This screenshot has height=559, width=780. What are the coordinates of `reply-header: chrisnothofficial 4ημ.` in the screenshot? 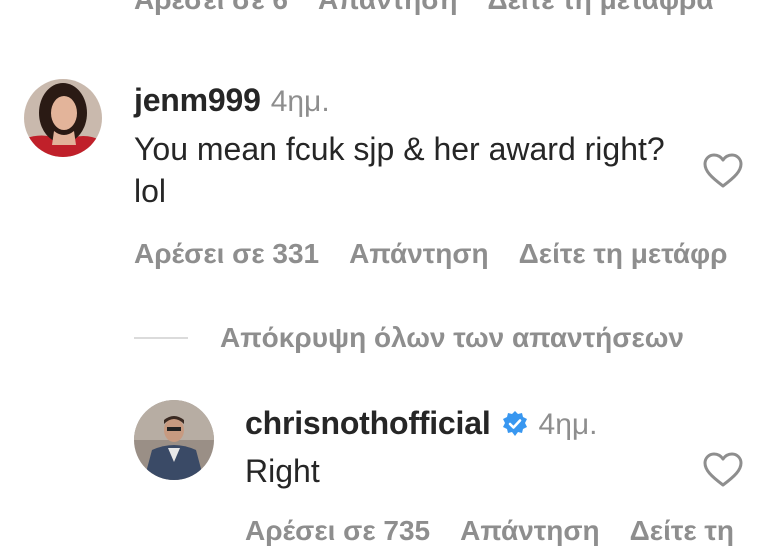 It's located at (421, 423).